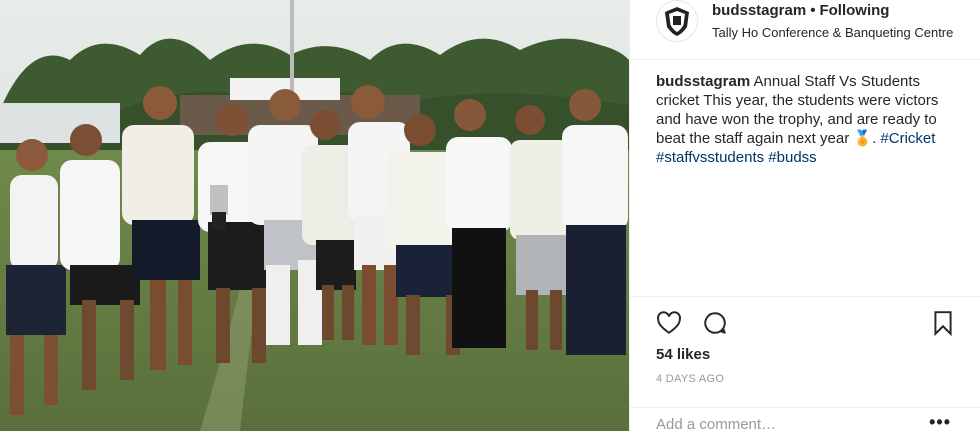 This screenshot has width=980, height=433. I want to click on likes-count: 54 likes, so click(683, 354).